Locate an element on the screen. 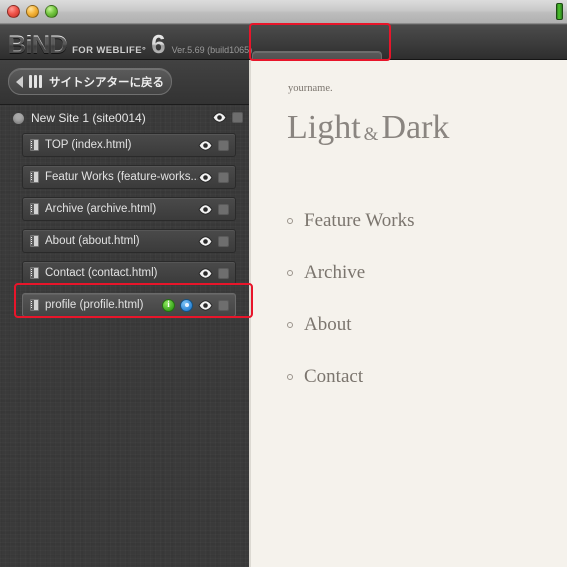 The height and width of the screenshot is (567, 567). info-icon is located at coordinates (168, 305).